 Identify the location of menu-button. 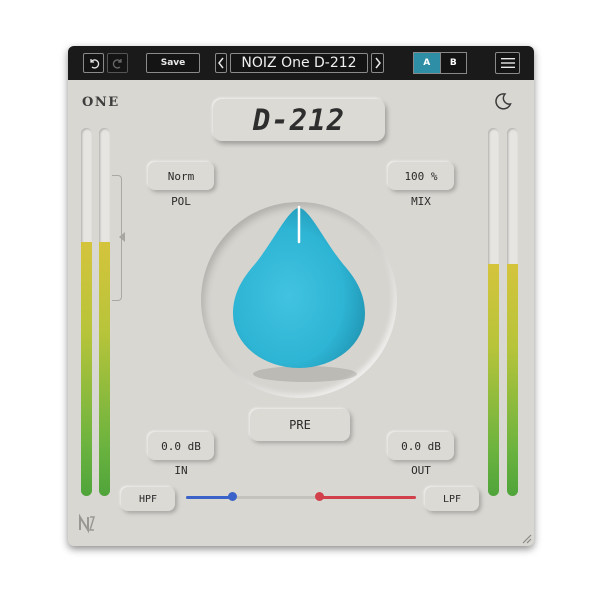
(507, 63).